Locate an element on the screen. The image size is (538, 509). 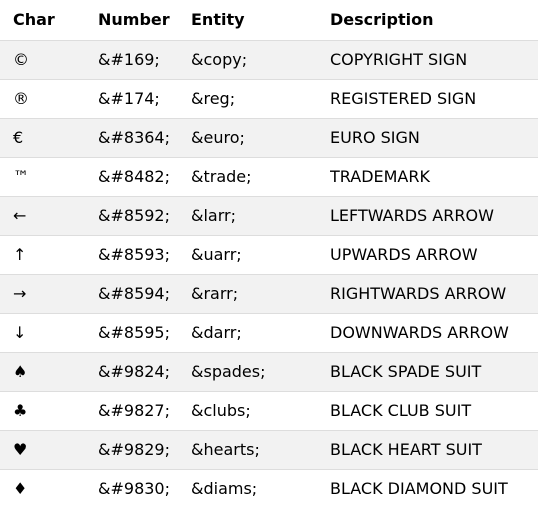
column-header-description: Description is located at coordinates (382, 20).